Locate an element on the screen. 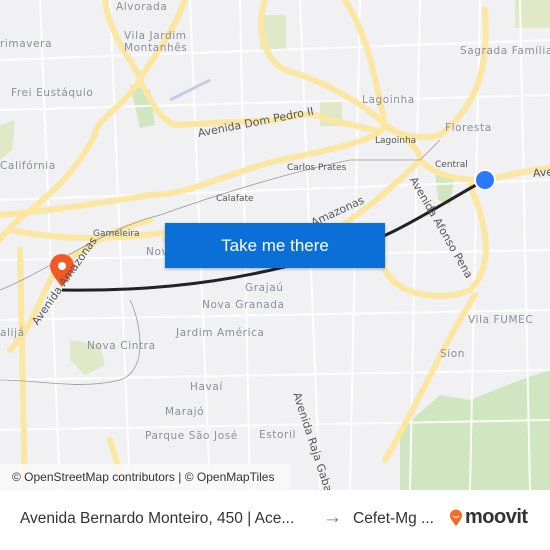 This screenshot has width=550, height=550. map-label: Jardim América is located at coordinates (220, 333).